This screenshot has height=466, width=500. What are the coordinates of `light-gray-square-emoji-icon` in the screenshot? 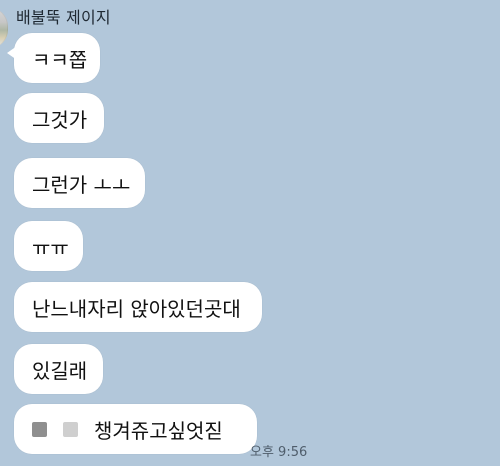 It's located at (70, 429).